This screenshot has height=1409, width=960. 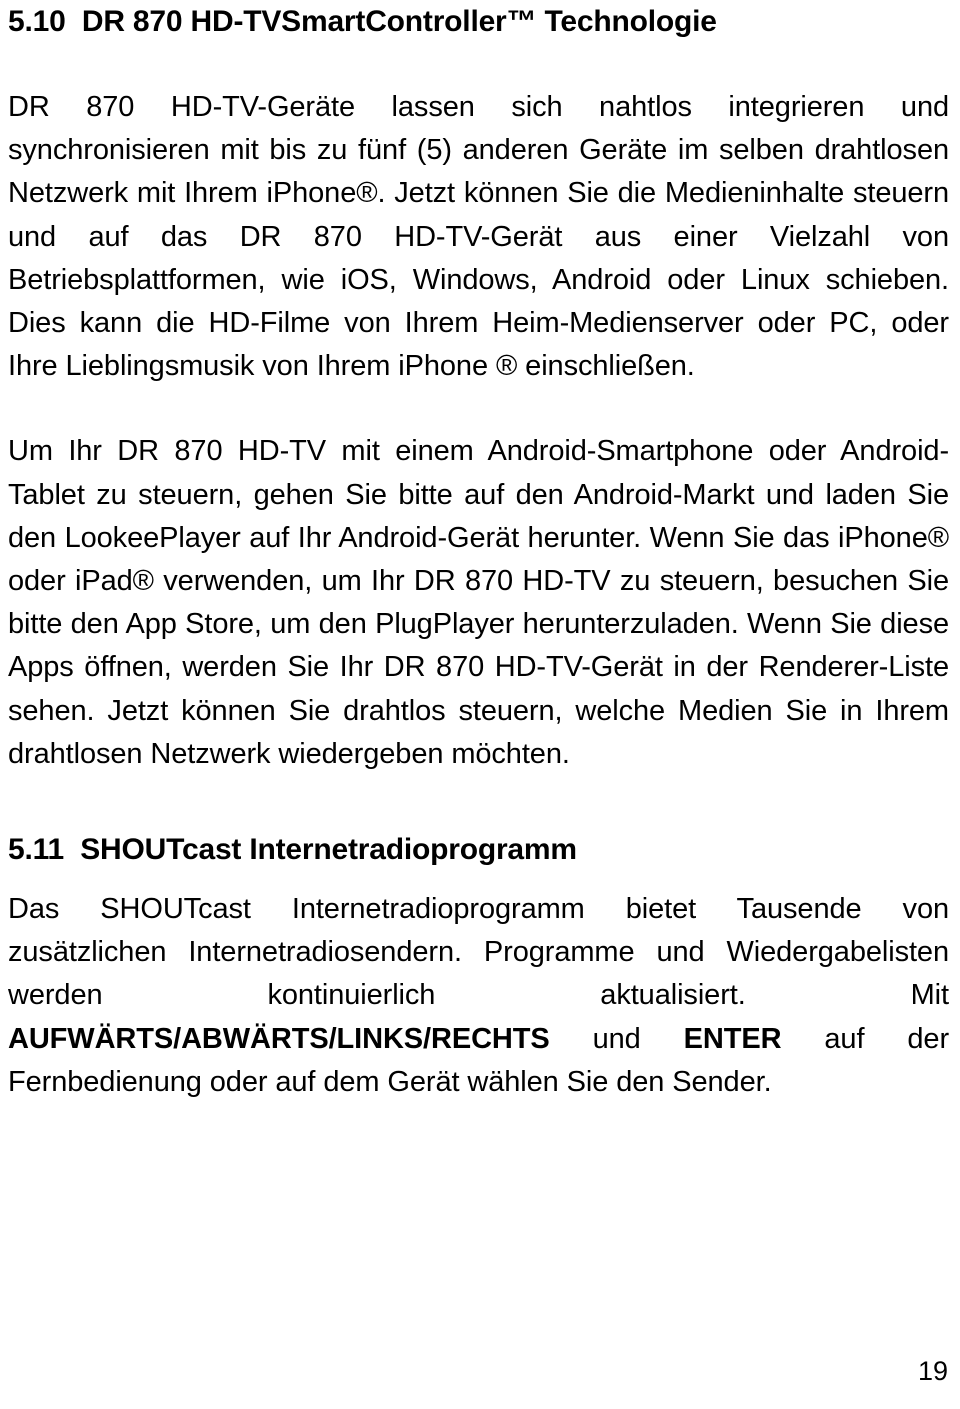 What do you see at coordinates (279, 1038) in the screenshot?
I see `direction-keys-emphasis: AUFWÄRTS/ABWÄRTS/LINKS/RECHTS` at bounding box center [279, 1038].